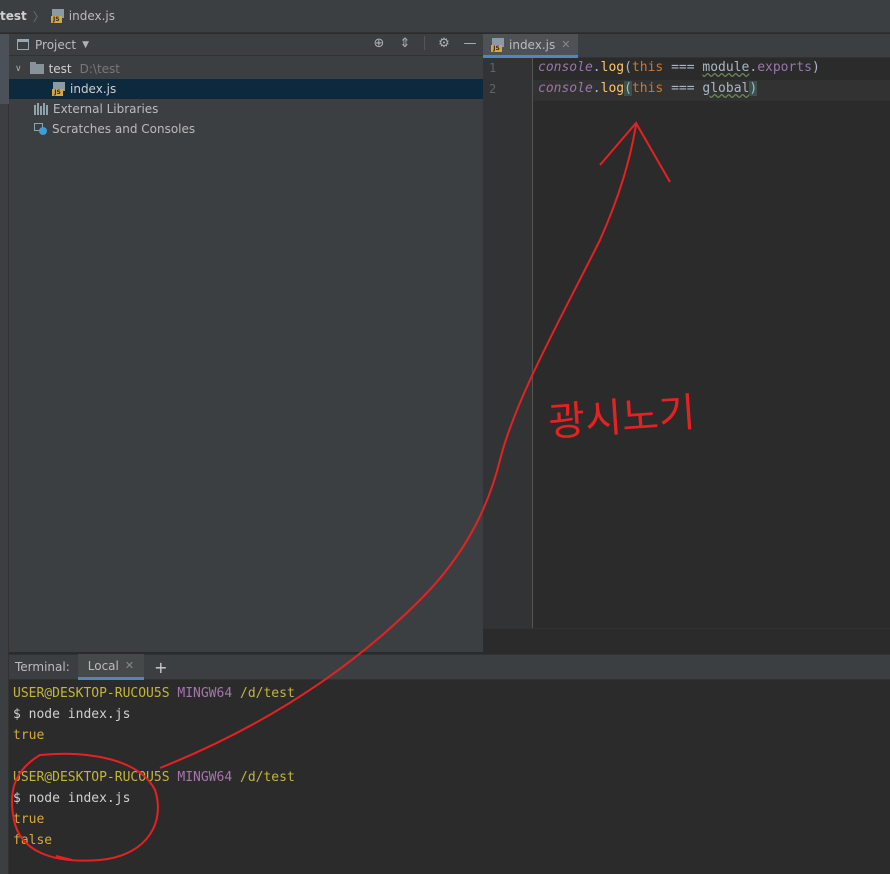 This screenshot has height=874, width=890. What do you see at coordinates (405, 43) in the screenshot?
I see `collapse-icon: ⇕` at bounding box center [405, 43].